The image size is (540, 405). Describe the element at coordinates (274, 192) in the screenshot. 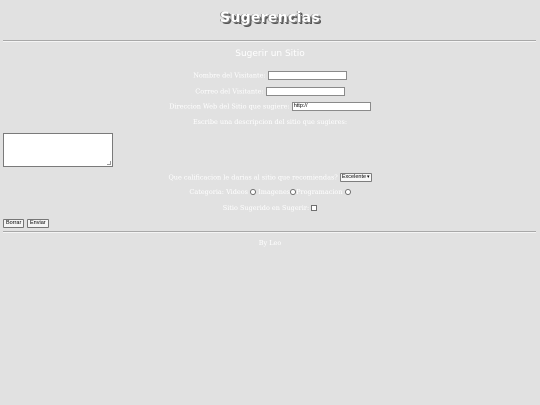

I see `category-option-imagenes-label: Imagenes` at that location.